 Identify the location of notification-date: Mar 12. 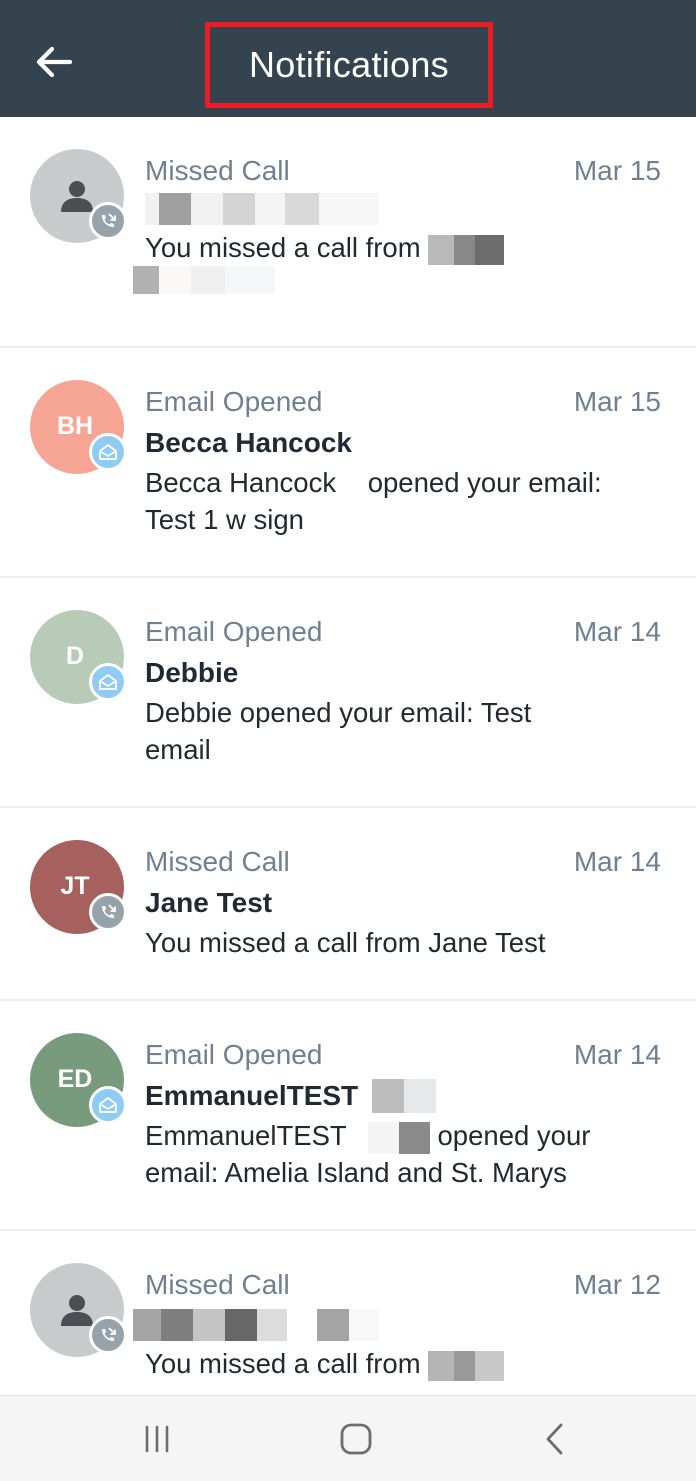
(617, 1284).